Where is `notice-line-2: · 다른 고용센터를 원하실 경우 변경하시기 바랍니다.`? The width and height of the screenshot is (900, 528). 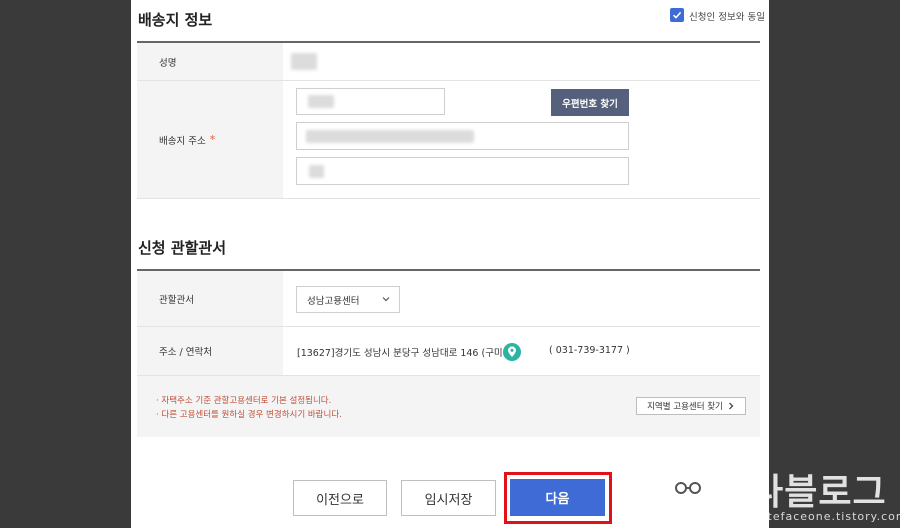 notice-line-2: · 다른 고용센터를 원하실 경우 변경하시기 바랍니다. is located at coordinates (249, 415).